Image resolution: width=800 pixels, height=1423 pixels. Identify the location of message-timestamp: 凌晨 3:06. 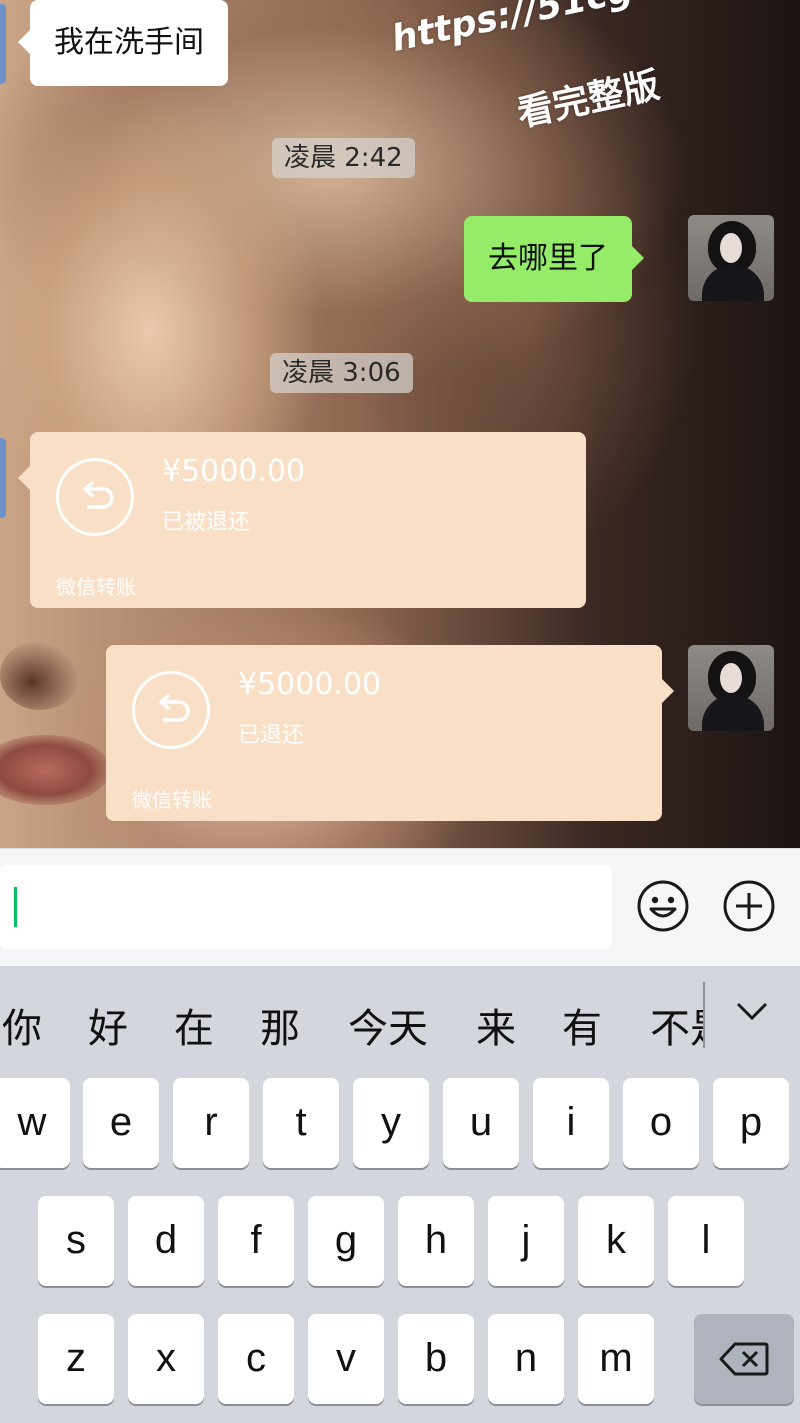
(341, 373).